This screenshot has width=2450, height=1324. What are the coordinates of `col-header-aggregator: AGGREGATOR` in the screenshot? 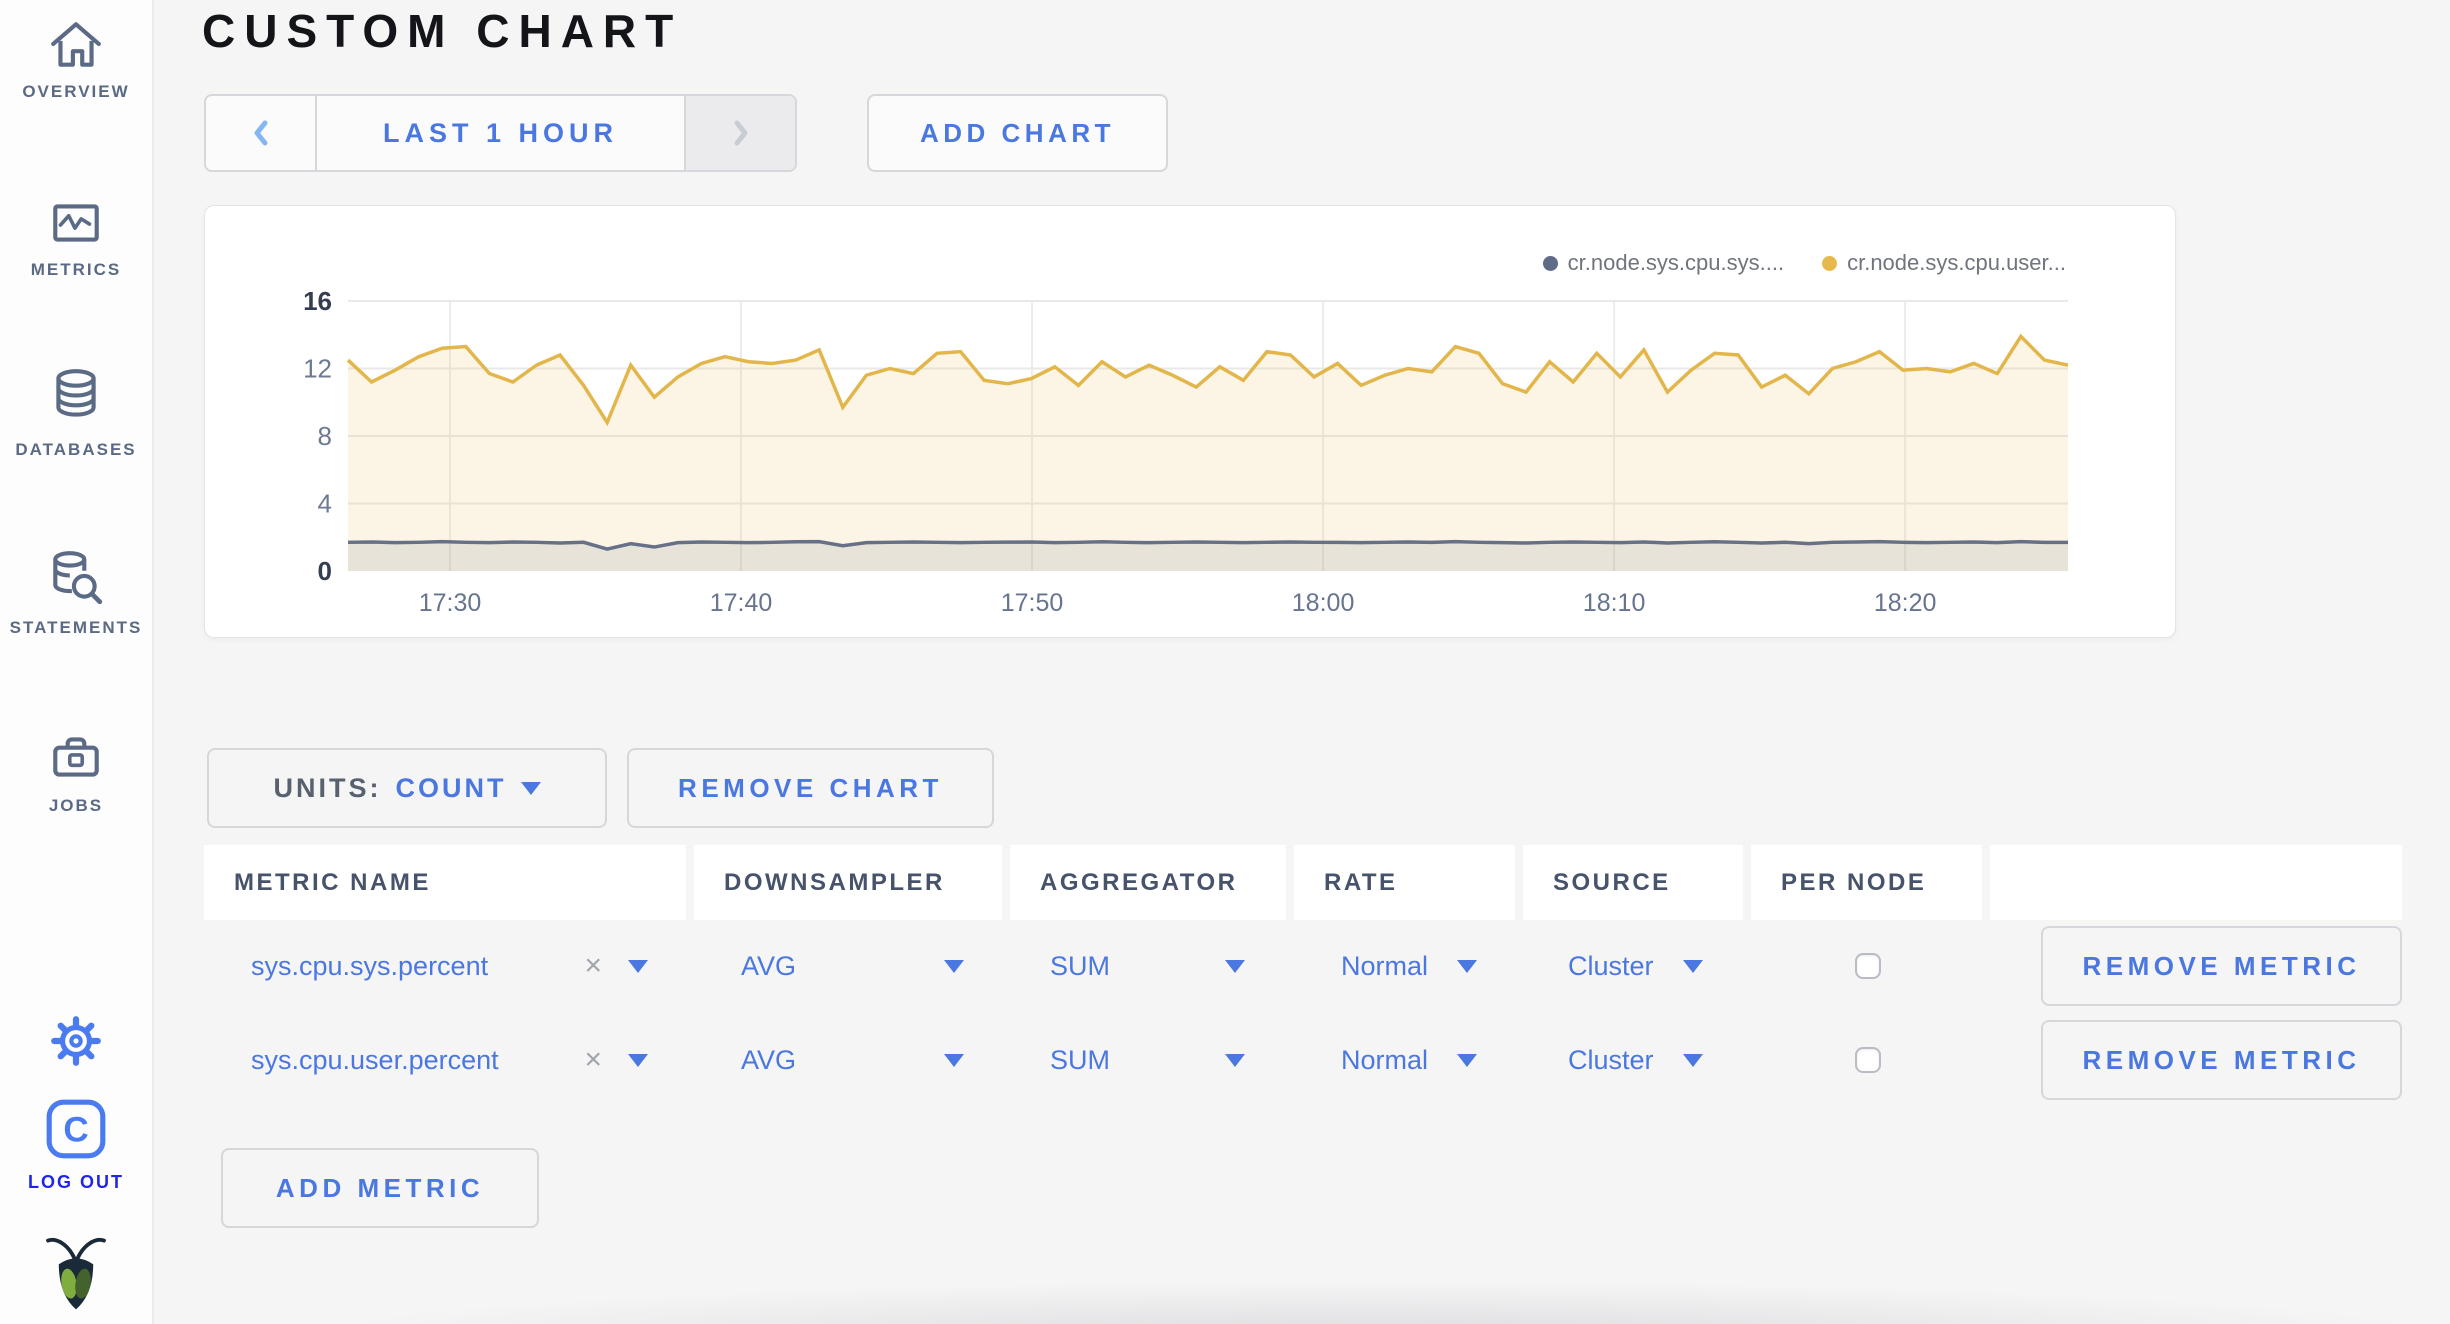 It's located at (1148, 882).